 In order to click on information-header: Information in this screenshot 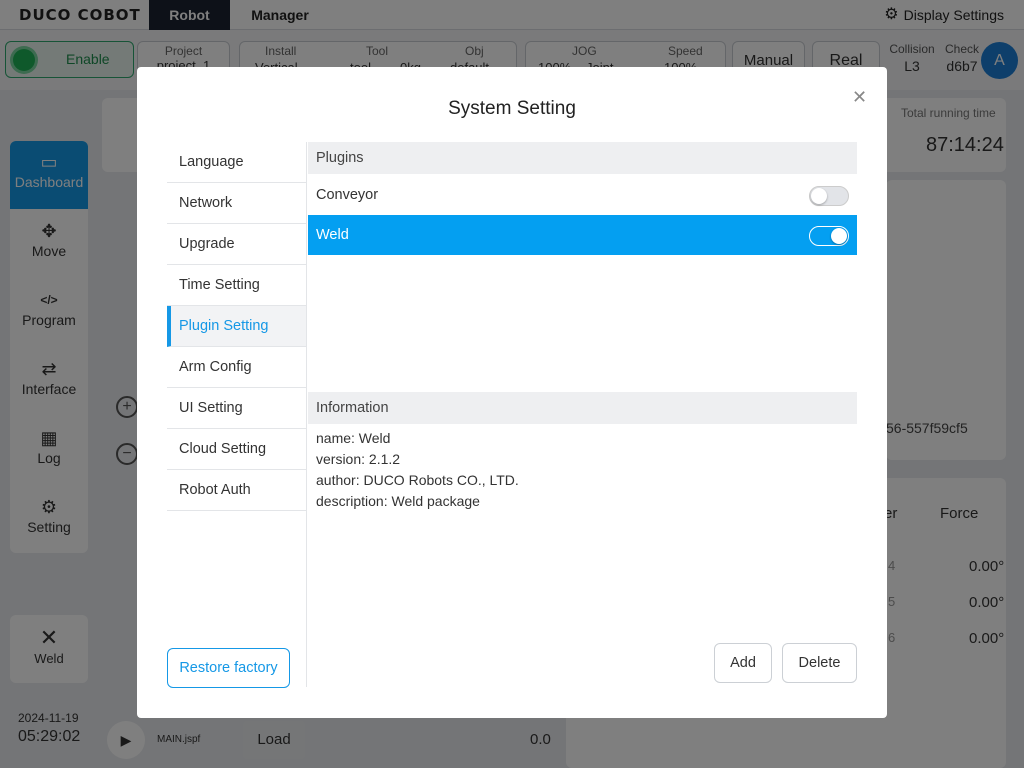, I will do `click(582, 408)`.